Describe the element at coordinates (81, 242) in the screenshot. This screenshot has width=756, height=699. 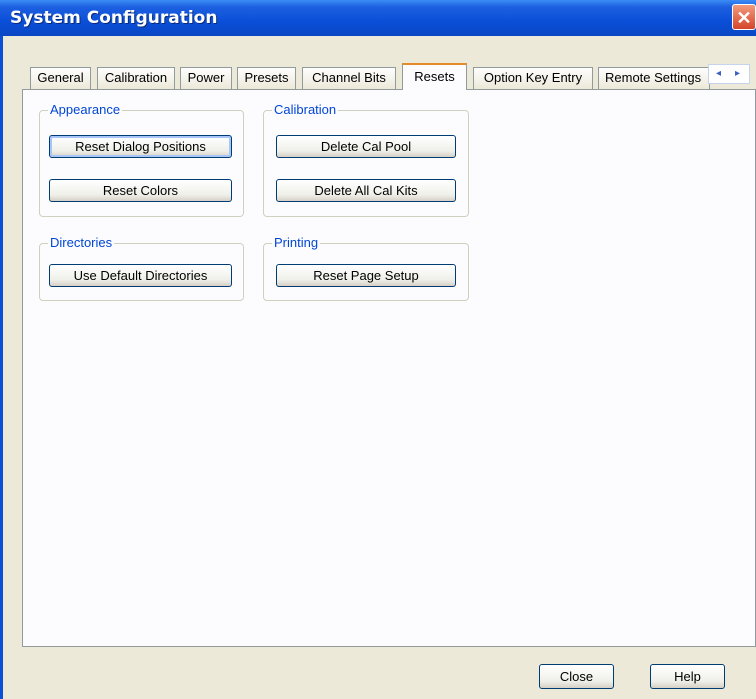
I see `directories-group-title: Directories` at that location.